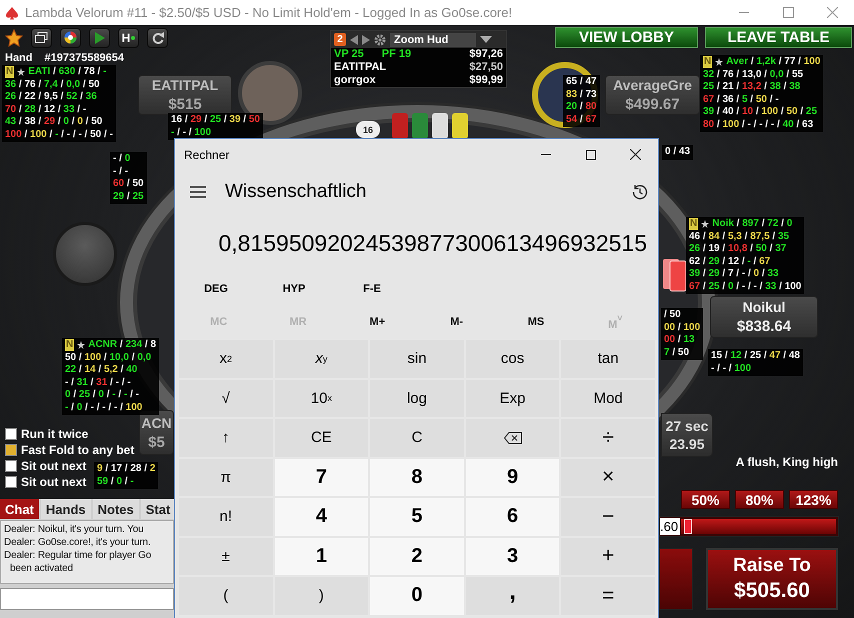 The width and height of the screenshot is (854, 618). I want to click on digit-key: 1, so click(321, 556).